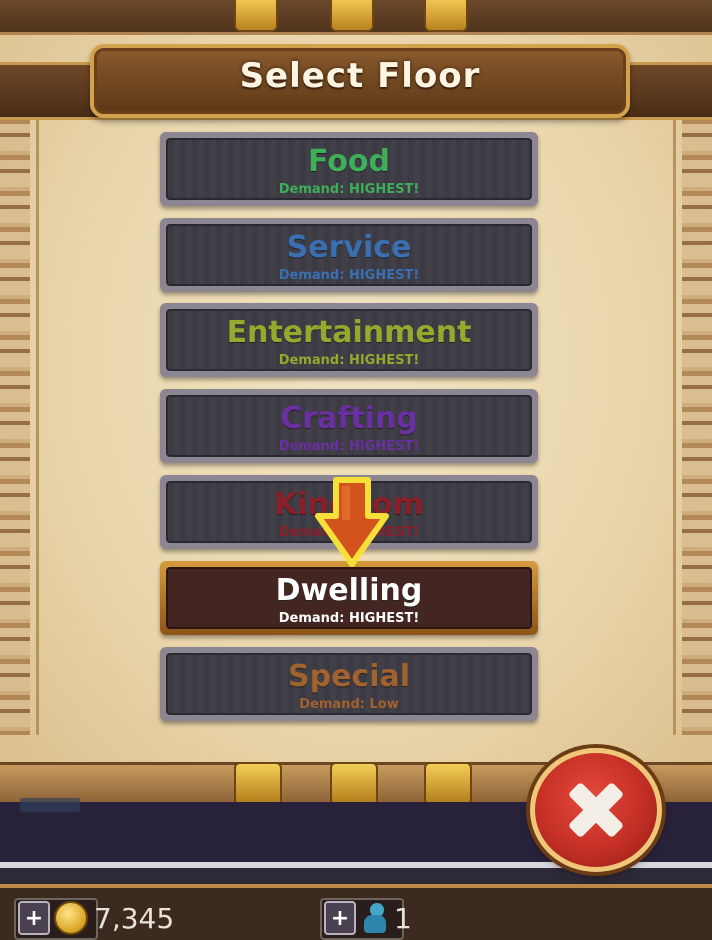 The image size is (712, 940). Describe the element at coordinates (697, 425) in the screenshot. I see `right-ornament-border` at that location.